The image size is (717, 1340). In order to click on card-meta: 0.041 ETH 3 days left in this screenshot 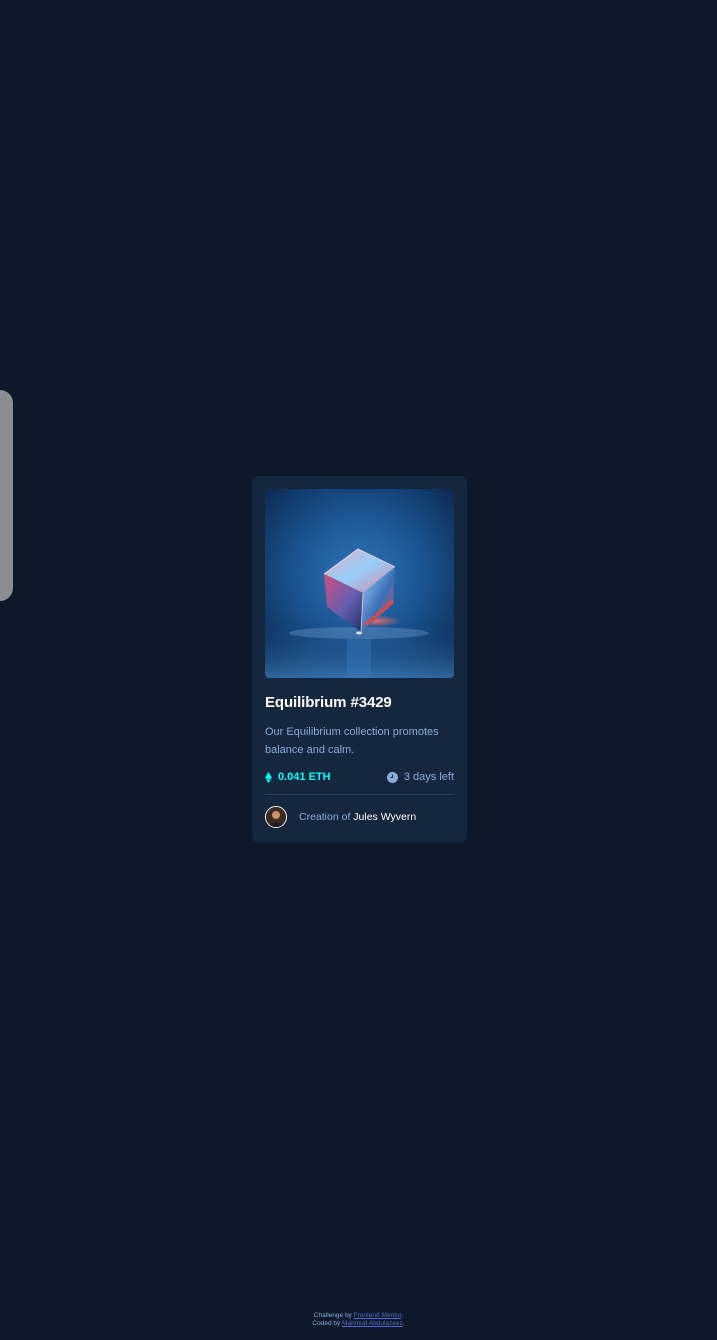, I will do `click(359, 777)`.